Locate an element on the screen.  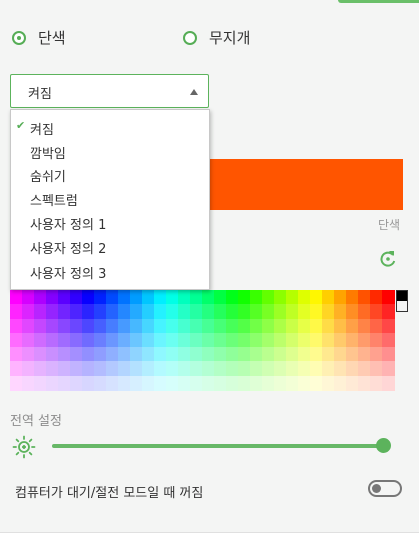
radio-solid: 단색 is located at coordinates (39, 37).